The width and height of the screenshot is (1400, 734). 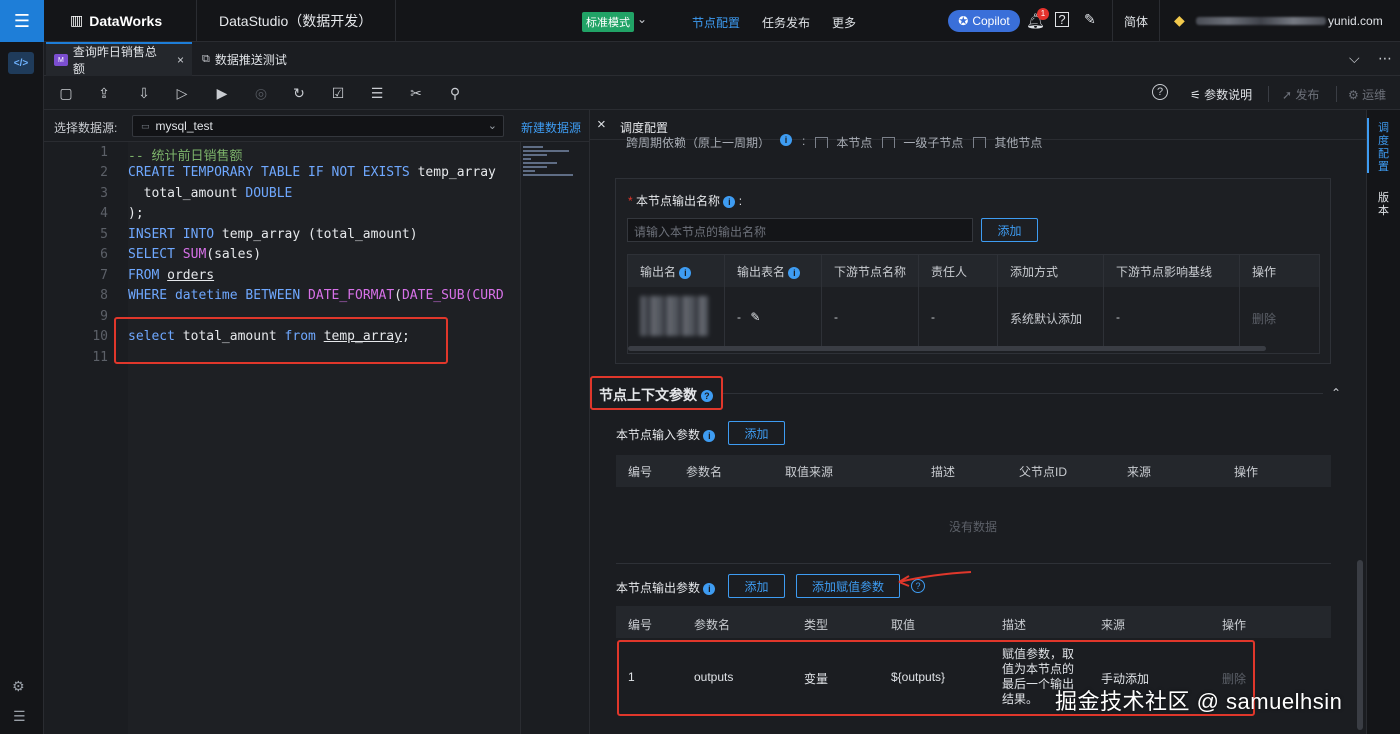 What do you see at coordinates (548, 175) in the screenshot?
I see `minimap-line` at bounding box center [548, 175].